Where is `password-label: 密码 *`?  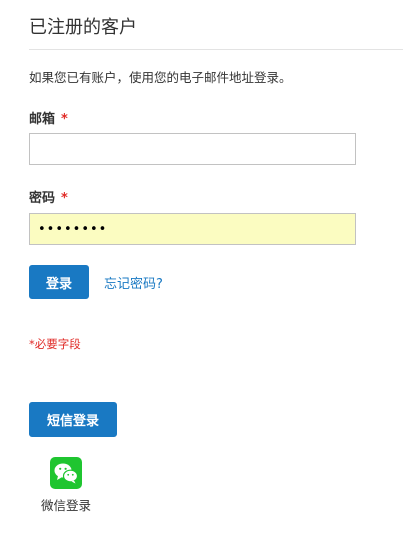 password-label: 密码 * is located at coordinates (48, 196).